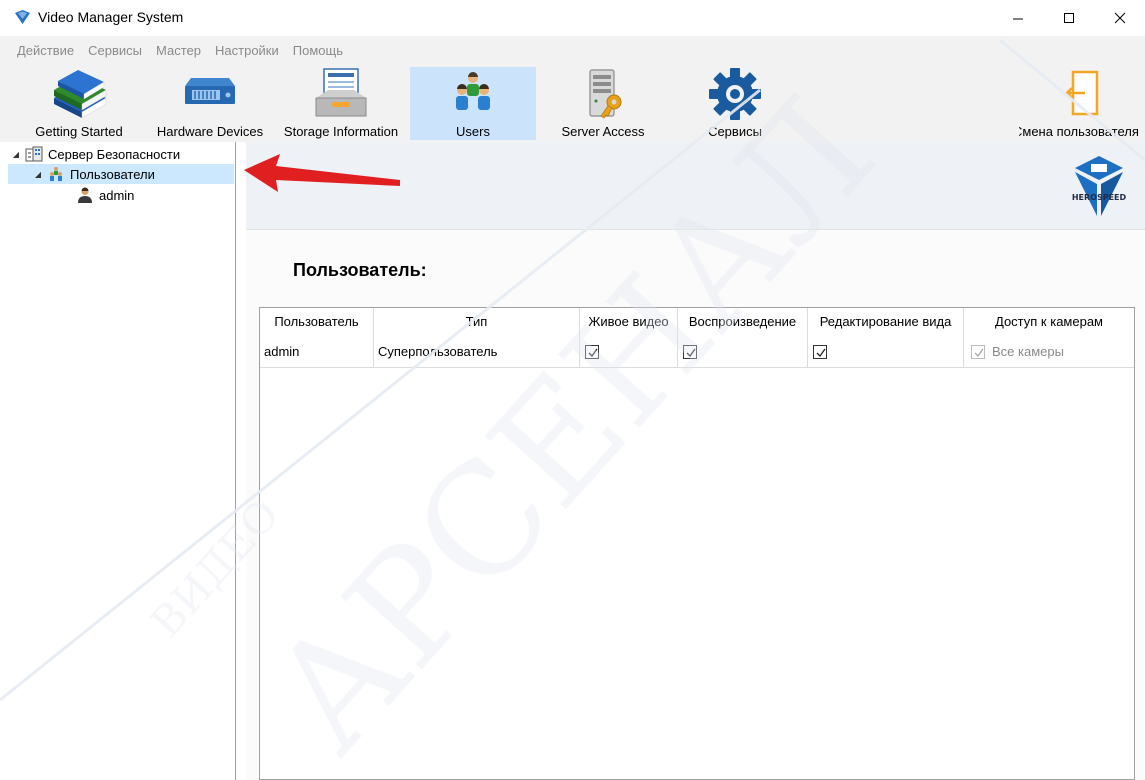 The height and width of the screenshot is (780, 1145). What do you see at coordinates (318, 50) in the screenshot?
I see `menu-help: Помощь` at bounding box center [318, 50].